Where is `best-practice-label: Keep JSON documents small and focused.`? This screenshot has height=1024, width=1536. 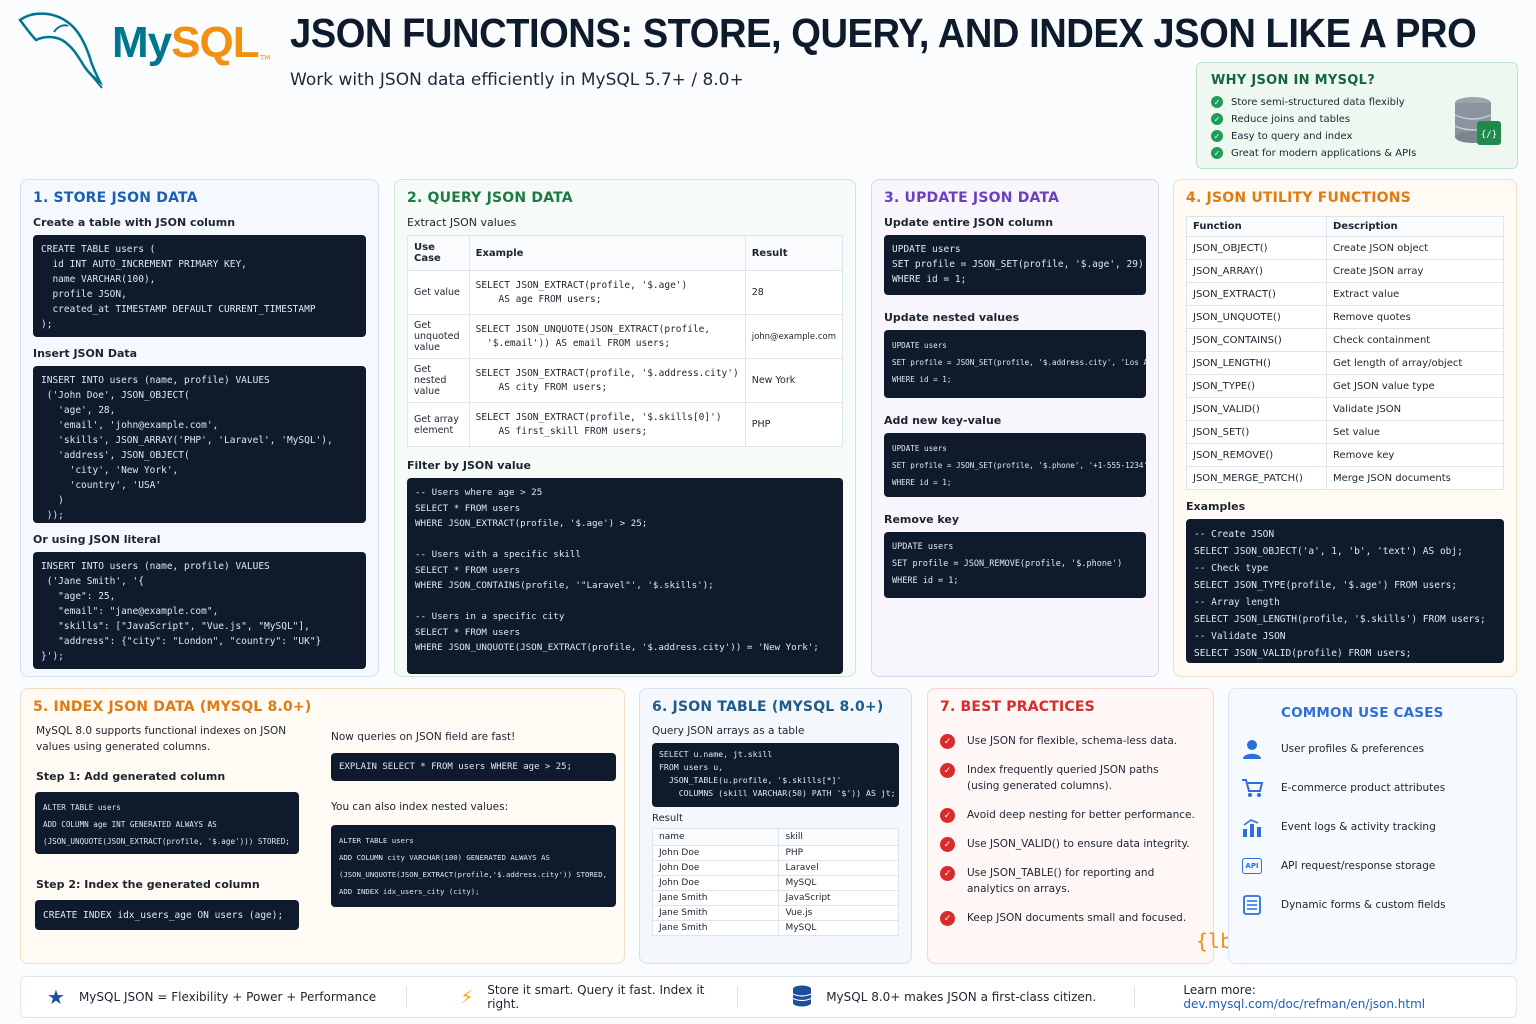 best-practice-label: Keep JSON documents small and focused. is located at coordinates (1077, 918).